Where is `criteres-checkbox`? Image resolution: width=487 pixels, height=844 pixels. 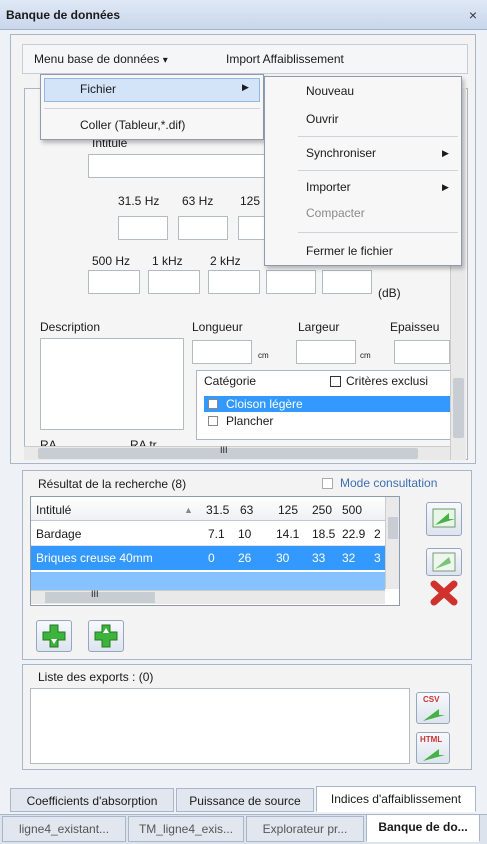 criteres-checkbox is located at coordinates (335, 381).